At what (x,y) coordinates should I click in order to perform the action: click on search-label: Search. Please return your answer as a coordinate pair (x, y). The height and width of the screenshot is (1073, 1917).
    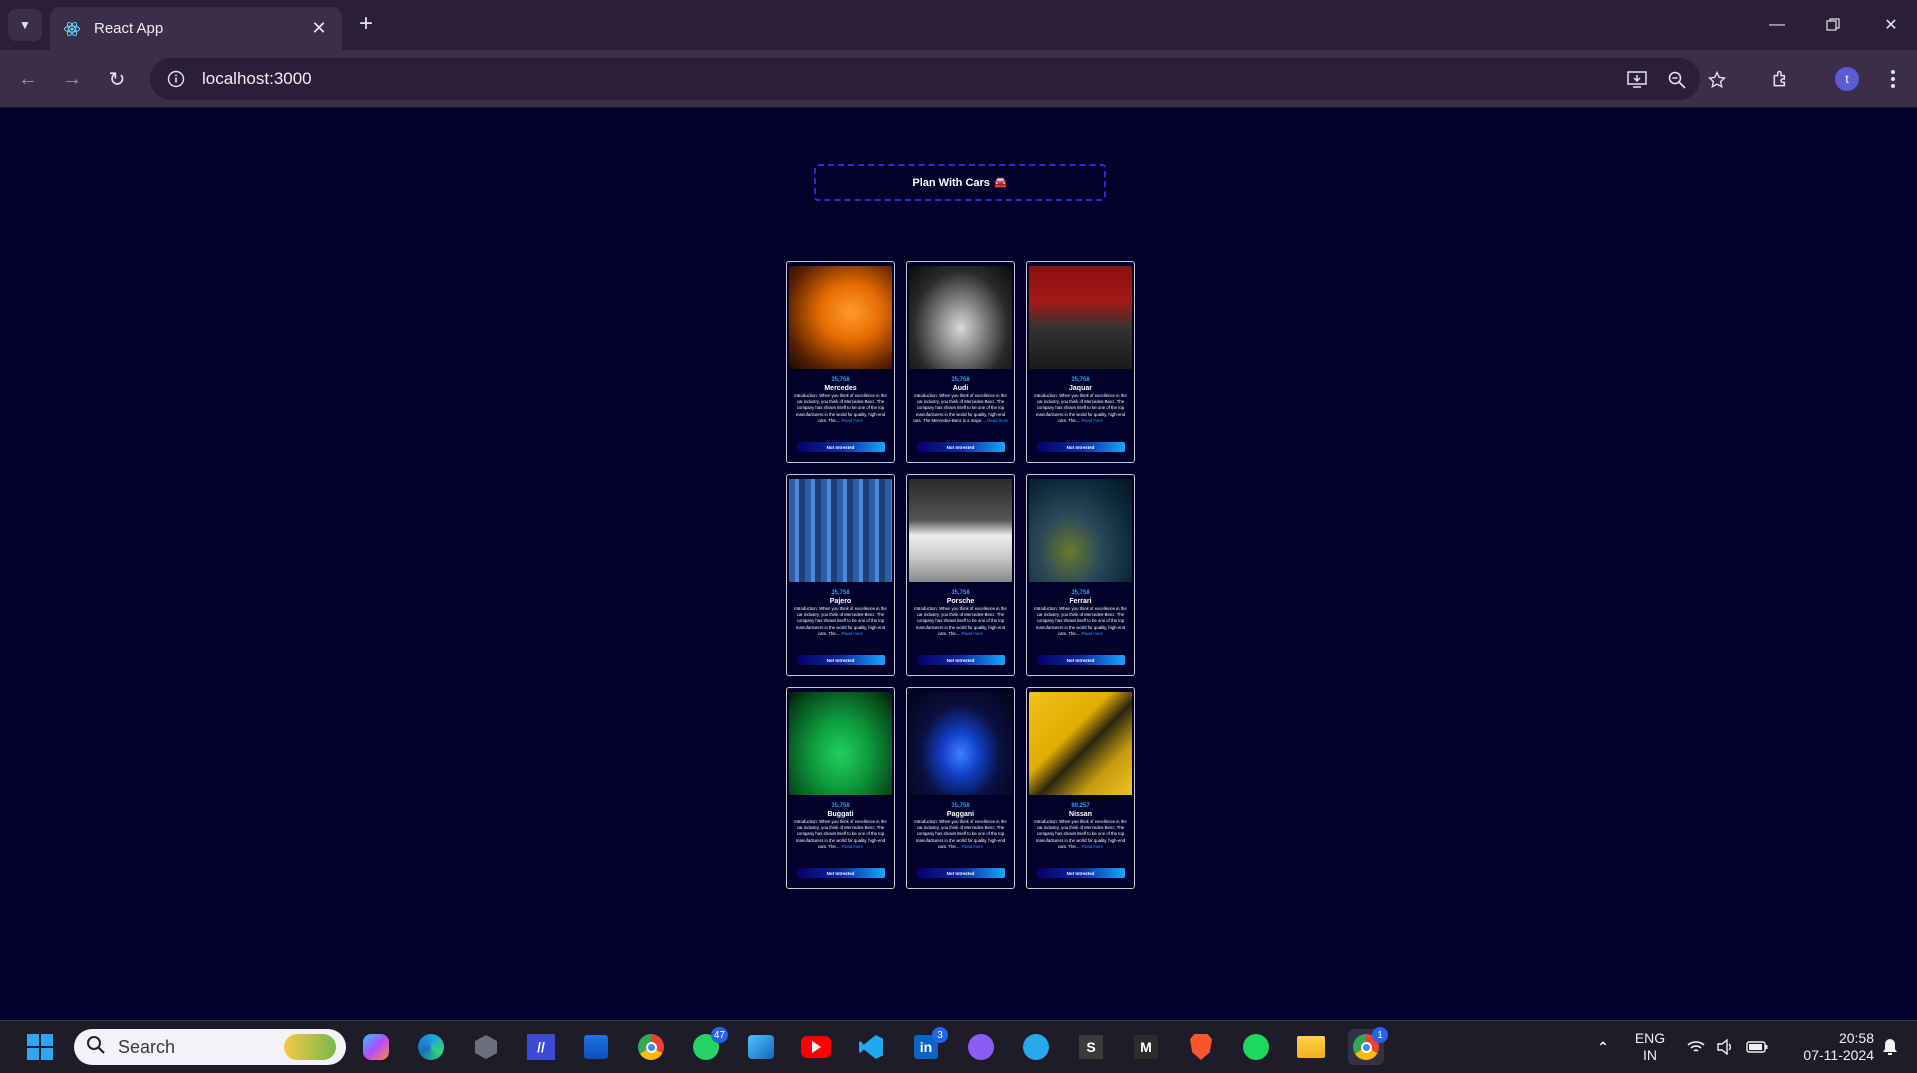
    Looking at the image, I should click on (147, 1046).